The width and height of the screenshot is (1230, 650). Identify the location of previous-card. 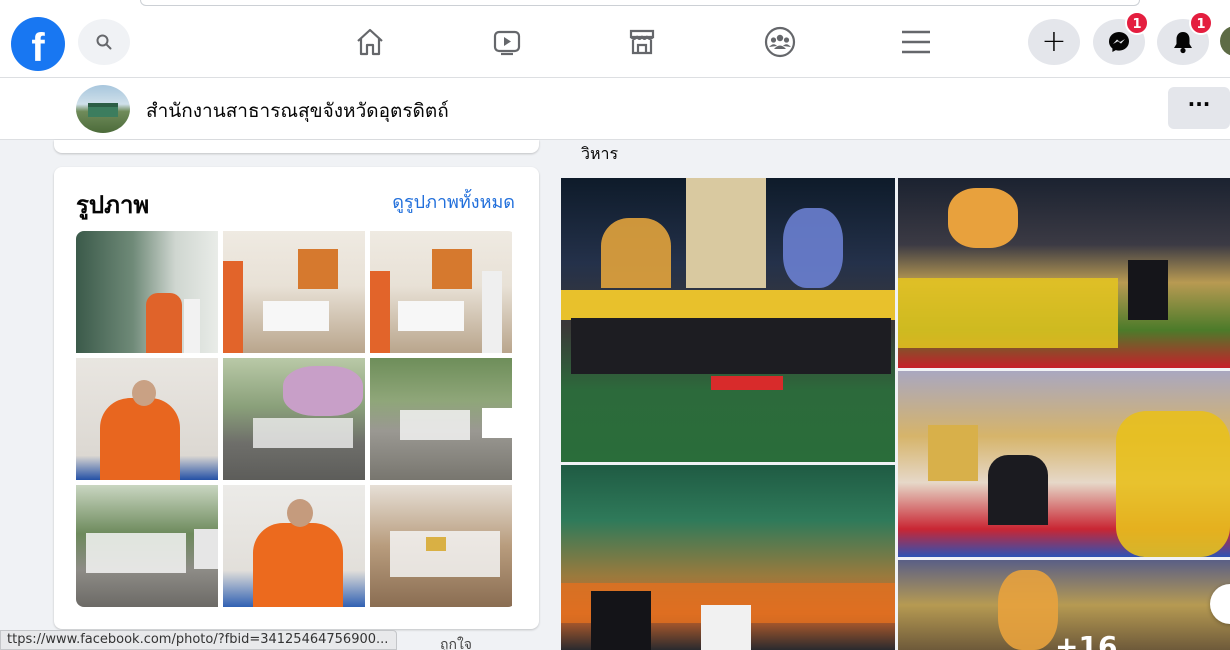
(296, 146).